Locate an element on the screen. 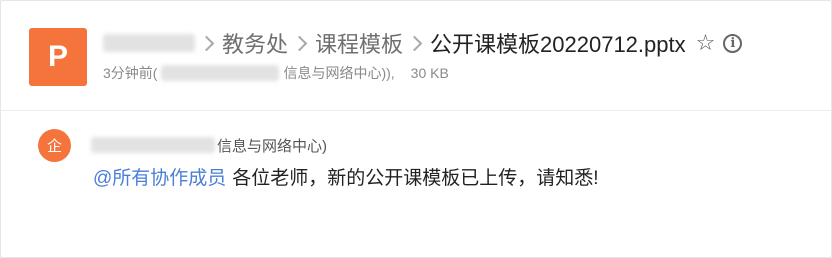 Image resolution: width=832 pixels, height=258 pixels. comment-message-row: @所有协作成员 各位老师，新的公开课模板已上传，请知悉! is located at coordinates (346, 176).